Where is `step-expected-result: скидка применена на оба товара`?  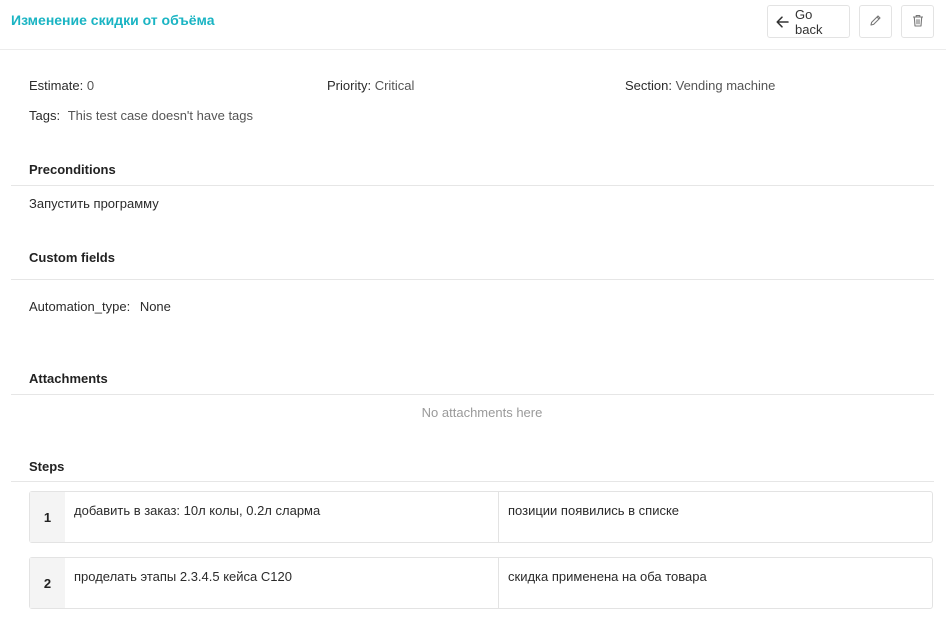
step-expected-result: скидка применена на оба товара is located at coordinates (607, 576).